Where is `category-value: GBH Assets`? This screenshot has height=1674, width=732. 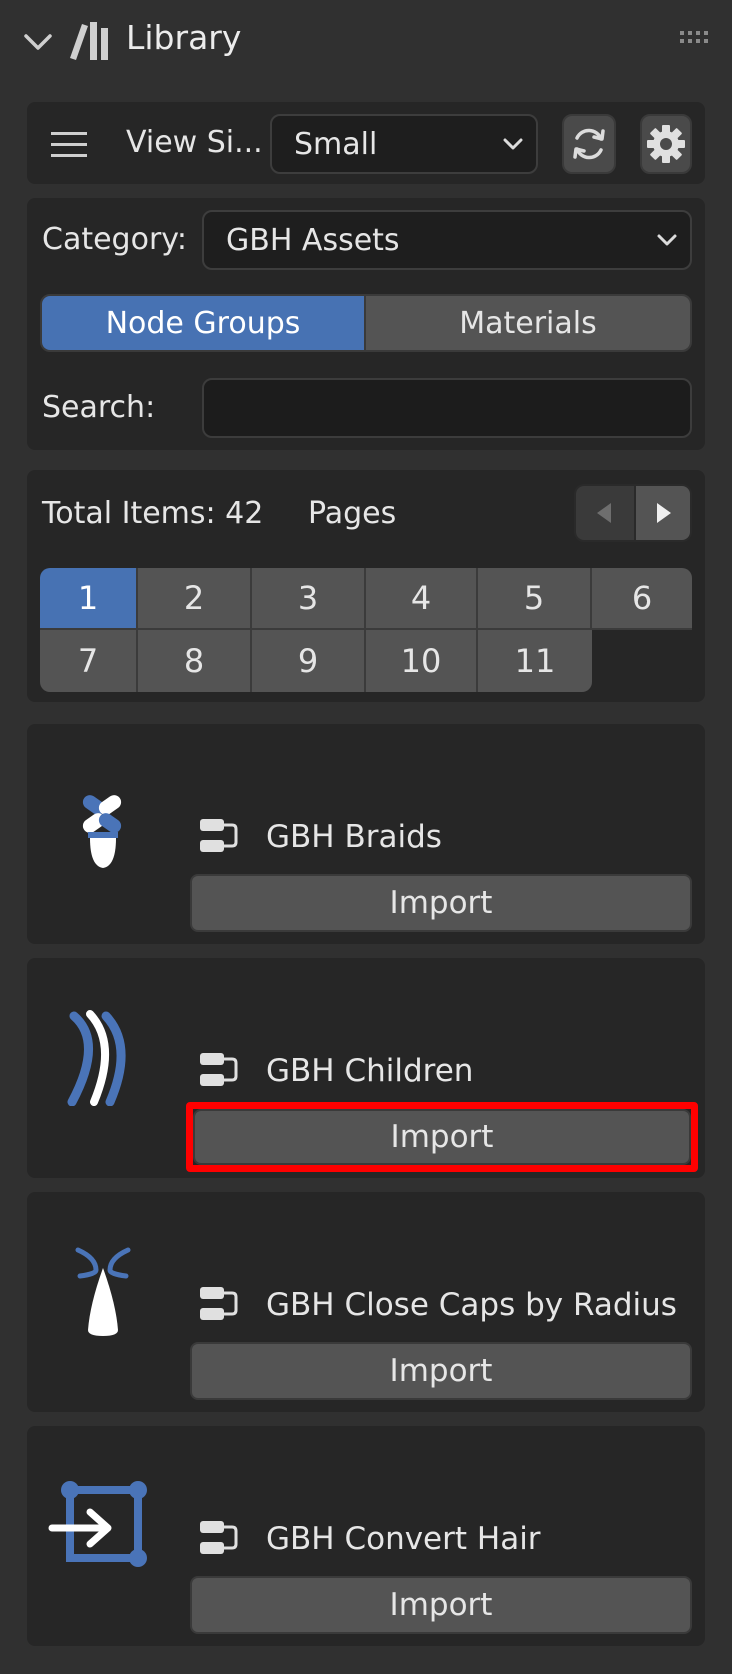 category-value: GBH Assets is located at coordinates (313, 240).